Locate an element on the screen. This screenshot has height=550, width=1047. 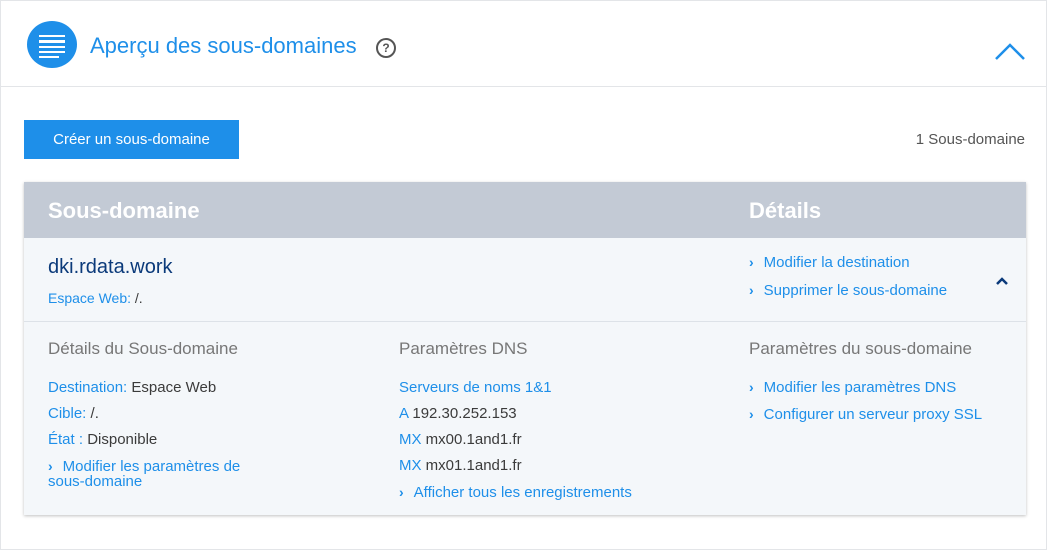
table-header: Sous-domaine Détails is located at coordinates (525, 210).